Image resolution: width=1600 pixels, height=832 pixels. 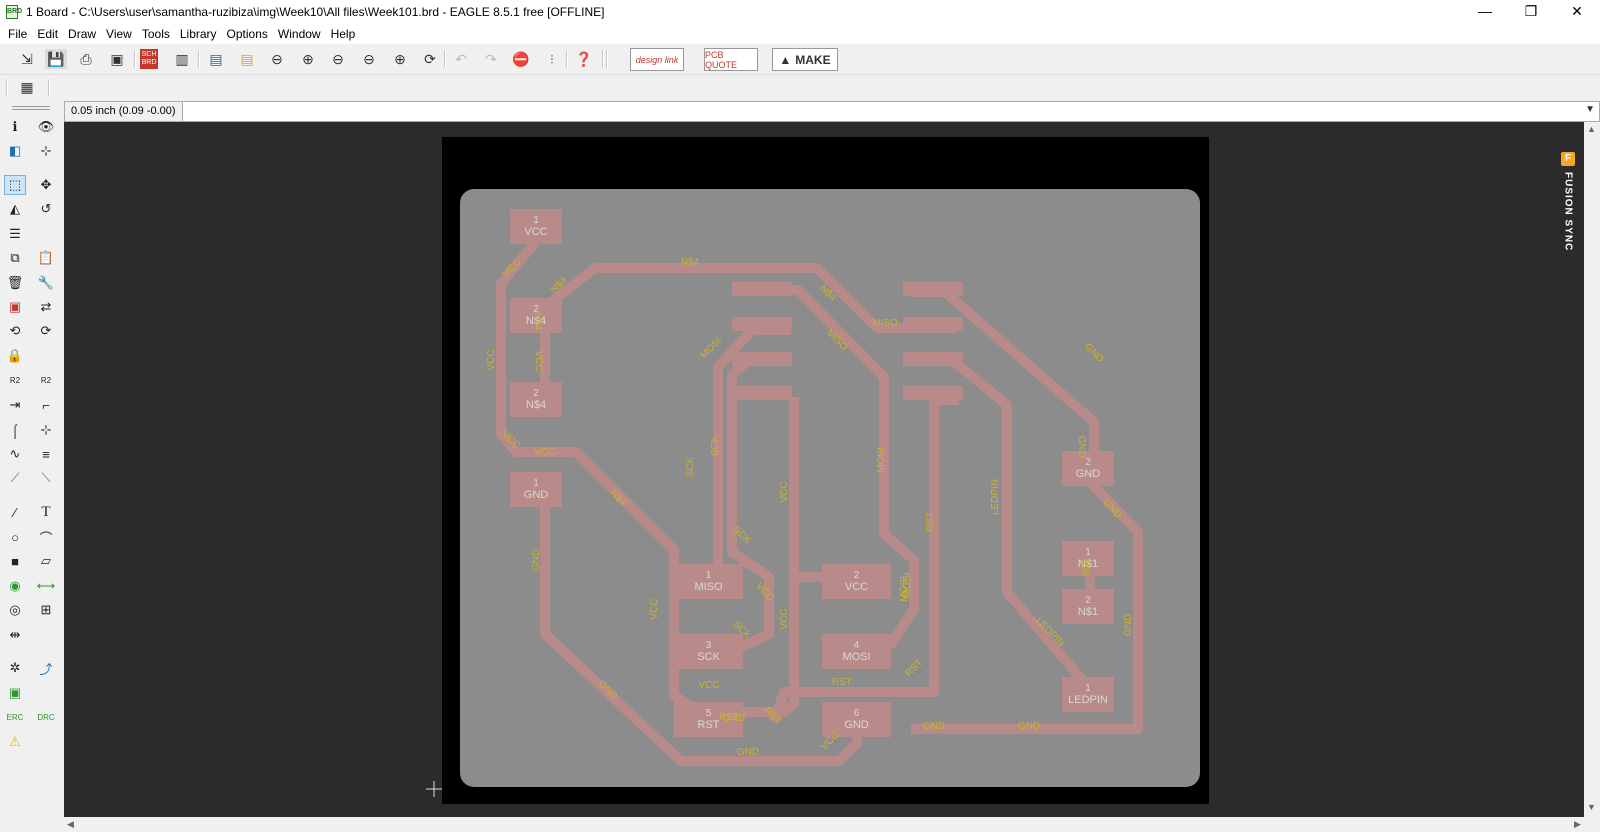 What do you see at coordinates (400, 59) in the screenshot?
I see `zoom-area-icon: ⊕` at bounding box center [400, 59].